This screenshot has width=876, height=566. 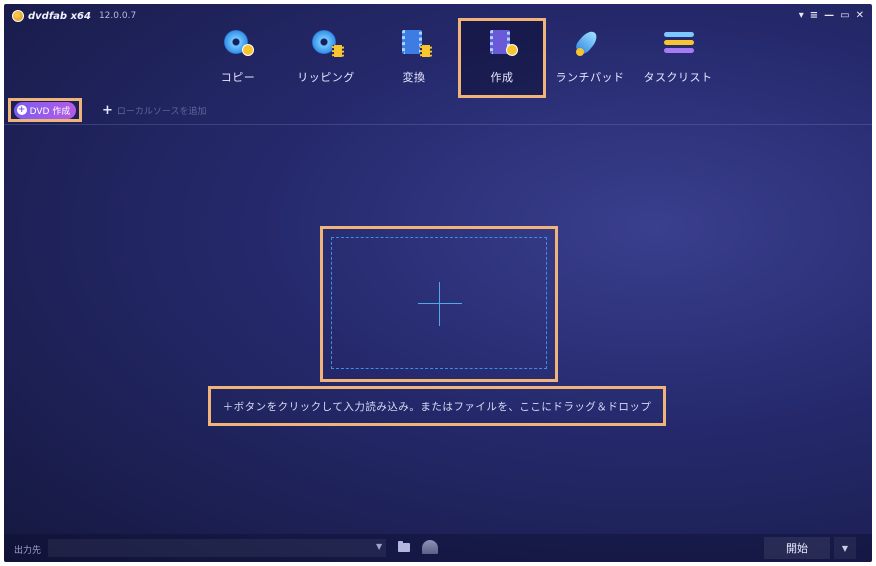 I want to click on tab-label: コピー, so click(x=238, y=77).